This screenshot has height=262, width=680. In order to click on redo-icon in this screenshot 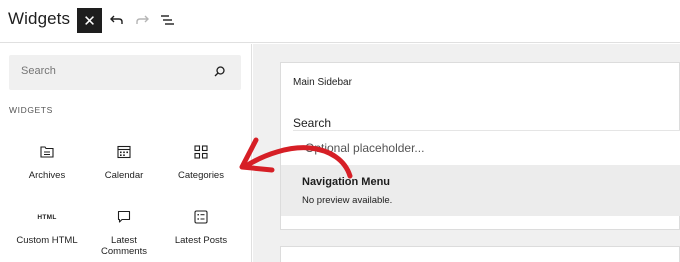, I will do `click(142, 19)`.